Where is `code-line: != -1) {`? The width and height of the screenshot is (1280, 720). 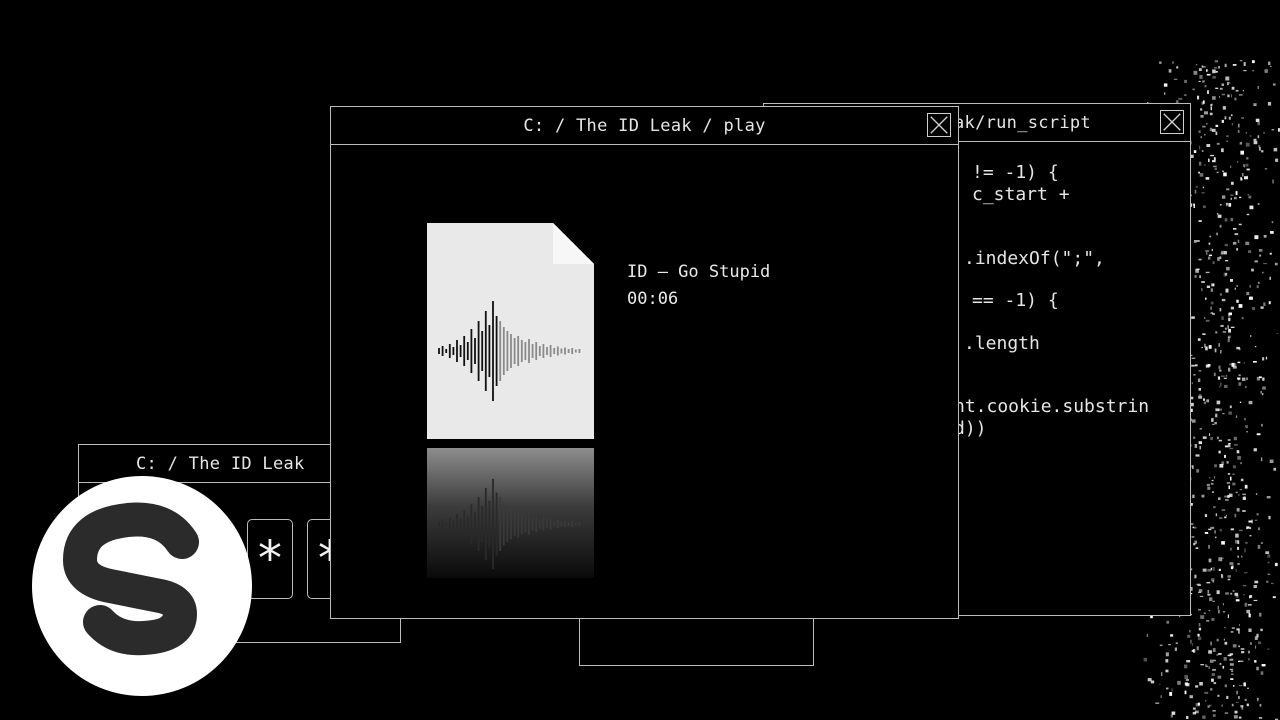 code-line: != -1) { is located at coordinates (1015, 172).